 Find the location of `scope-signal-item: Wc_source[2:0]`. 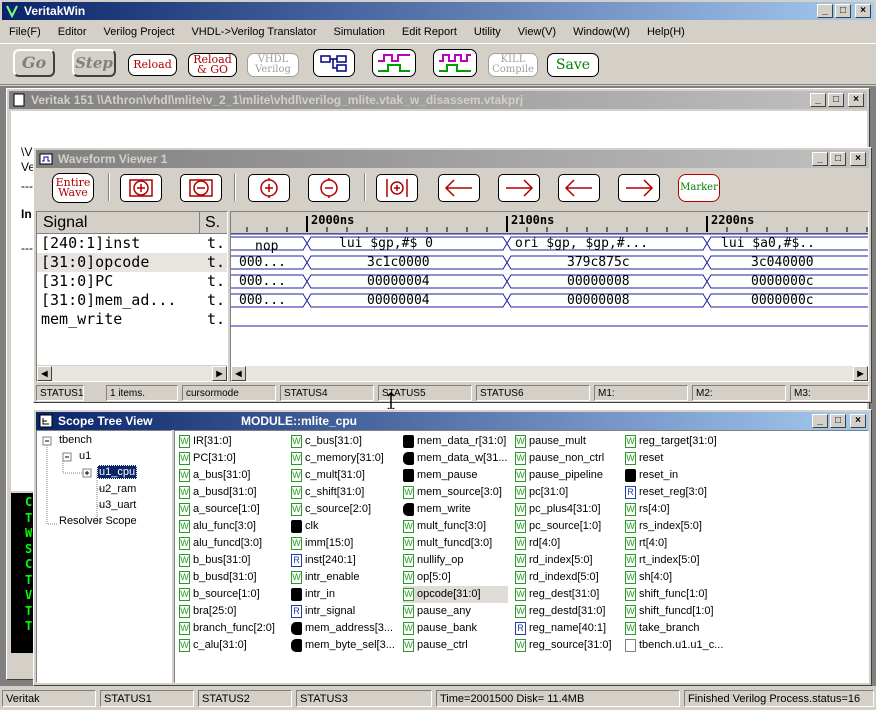

scope-signal-item: Wc_source[2:0] is located at coordinates (343, 509).